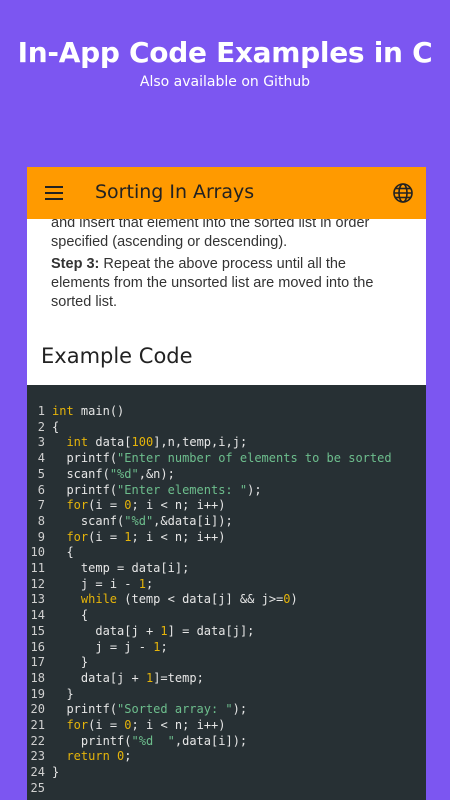  What do you see at coordinates (37, 740) in the screenshot?
I see `line-number: 22` at bounding box center [37, 740].